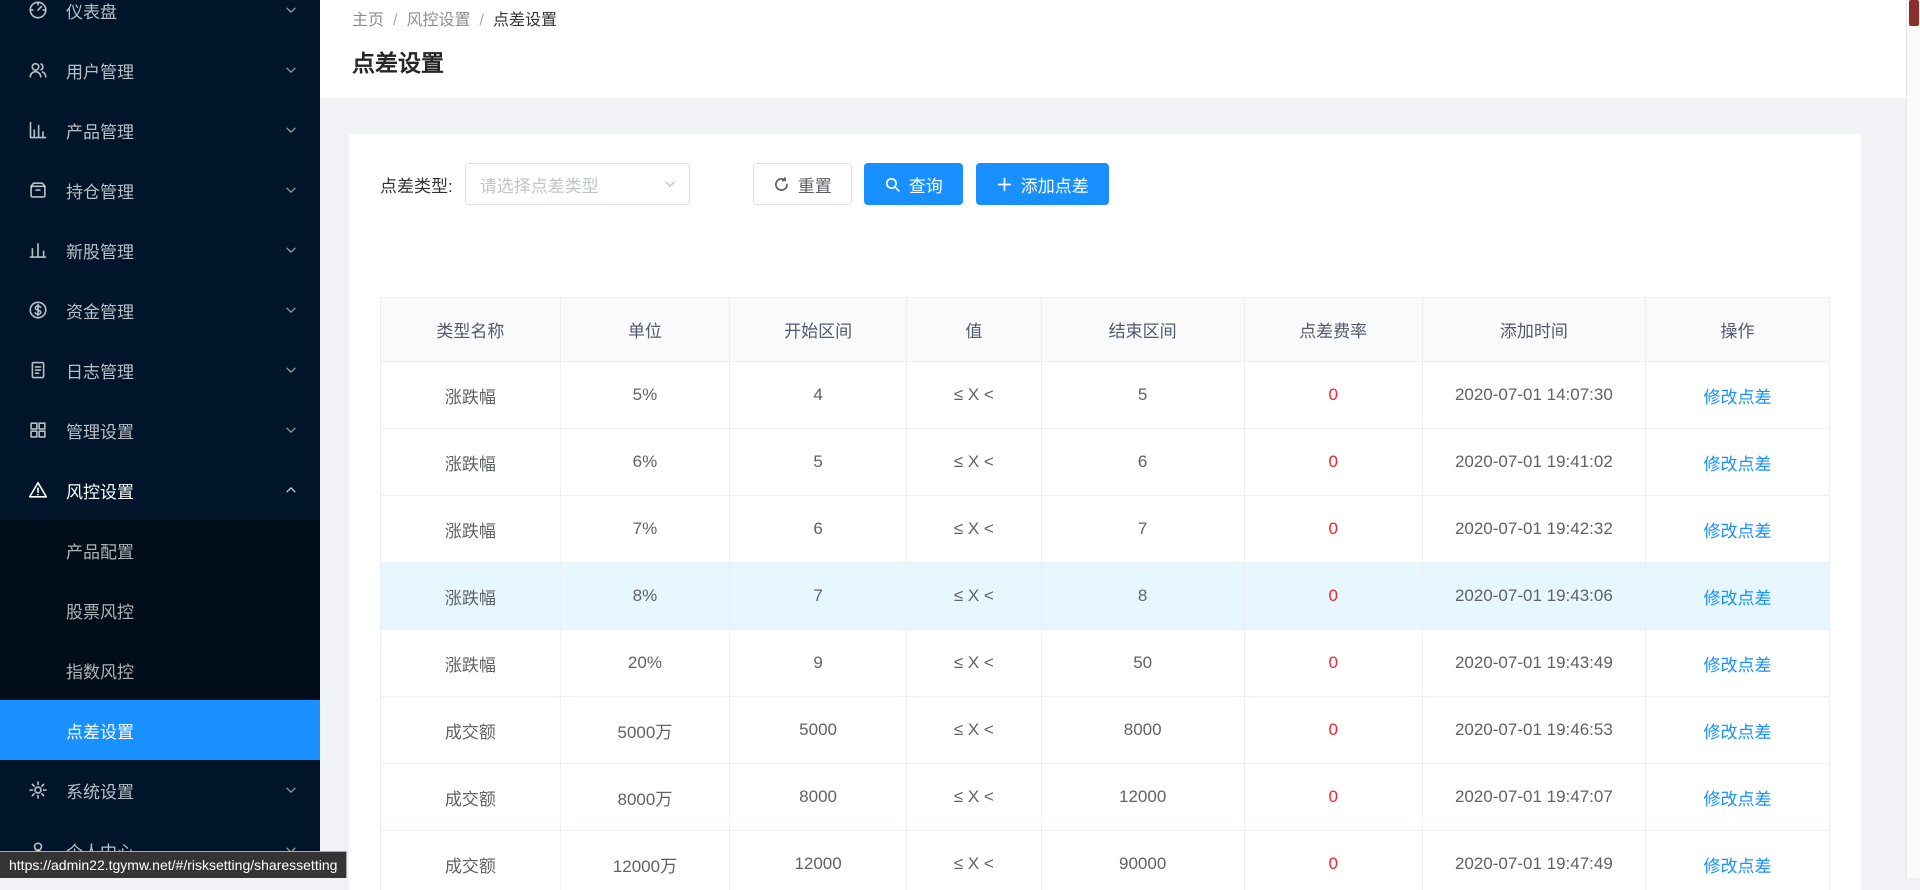  Describe the element at coordinates (175, 190) in the screenshot. I see `sidebar-item-label: 持仓管理` at that location.